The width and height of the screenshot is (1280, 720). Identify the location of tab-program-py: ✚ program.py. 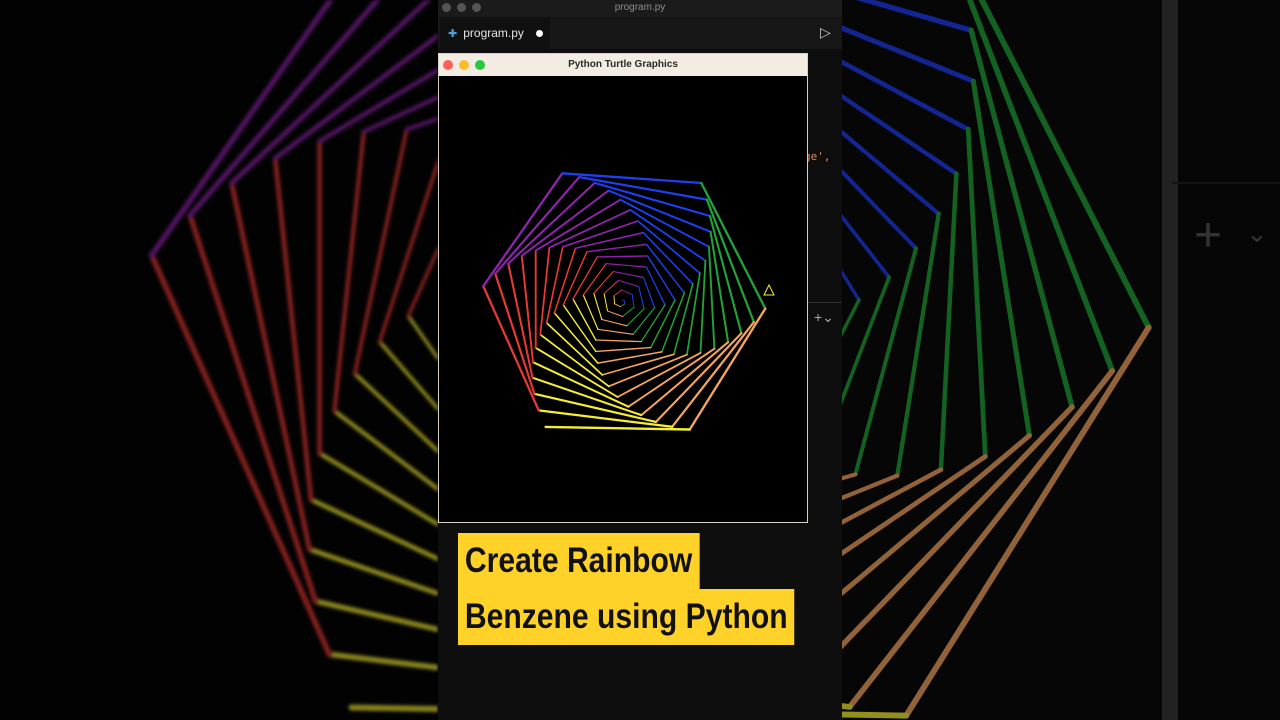
(495, 33).